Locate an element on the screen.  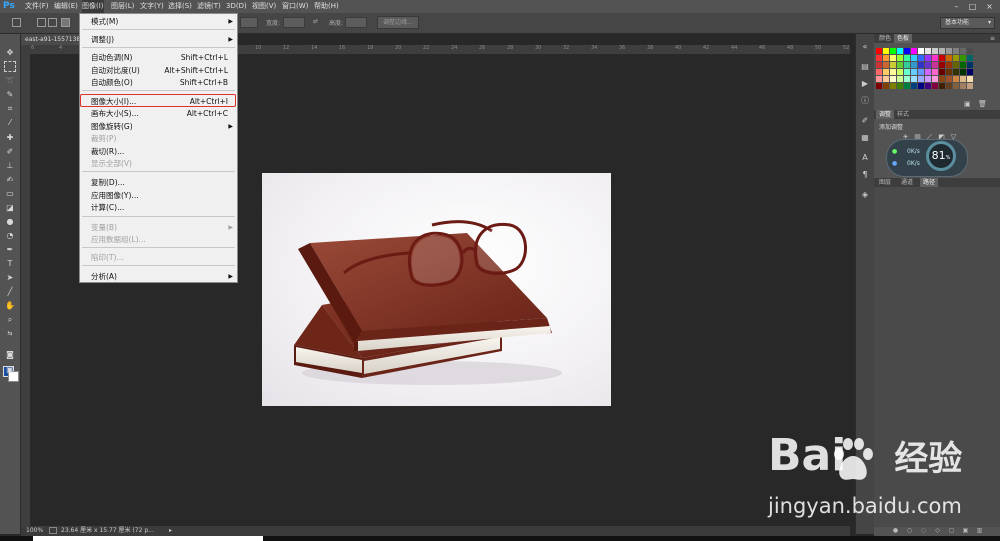
make-path-icon: ◇ is located at coordinates (937, 531).